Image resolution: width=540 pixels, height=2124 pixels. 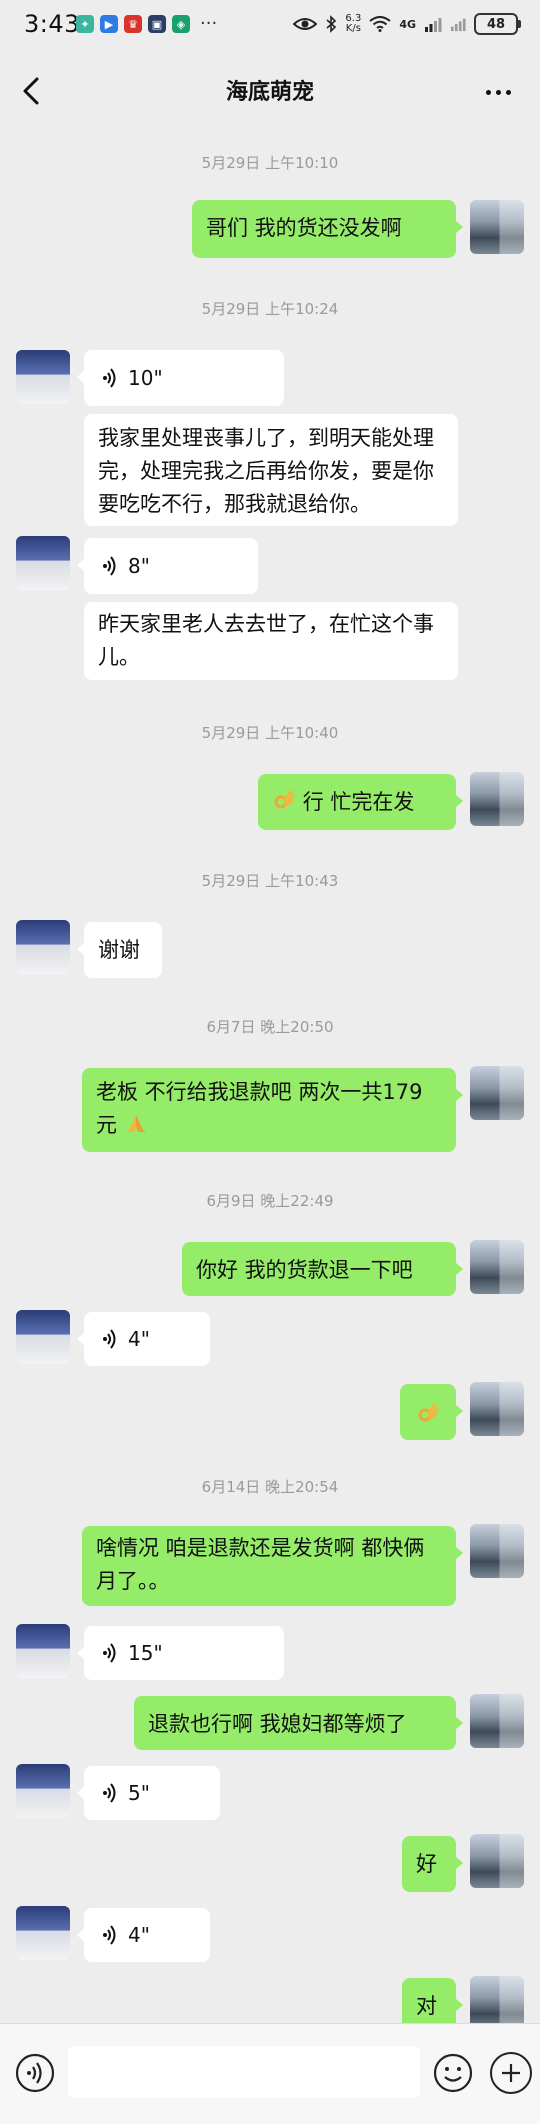 I want to click on message-bubble: 好, so click(x=432, y=1864).